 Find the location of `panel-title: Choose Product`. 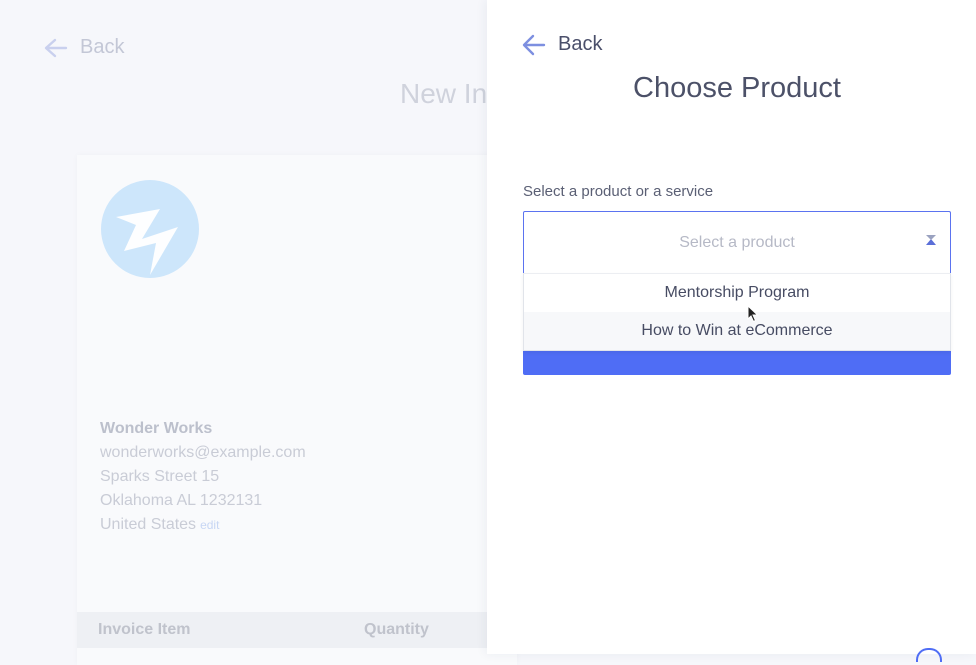

panel-title: Choose Product is located at coordinates (737, 88).